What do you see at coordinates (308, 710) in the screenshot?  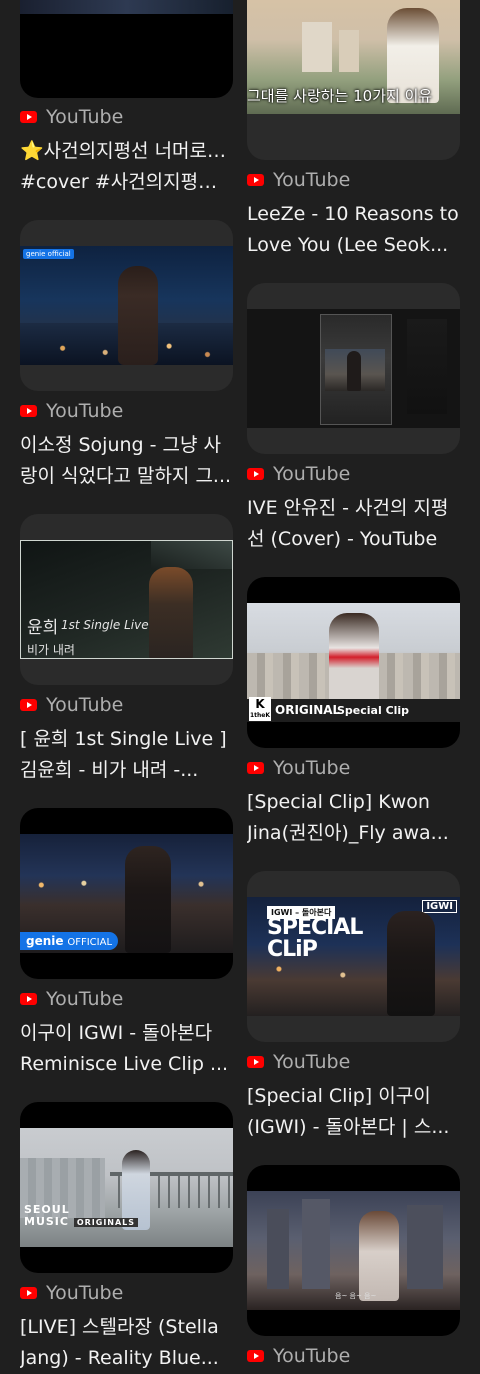 I see `original-label: ORIGINAL` at bounding box center [308, 710].